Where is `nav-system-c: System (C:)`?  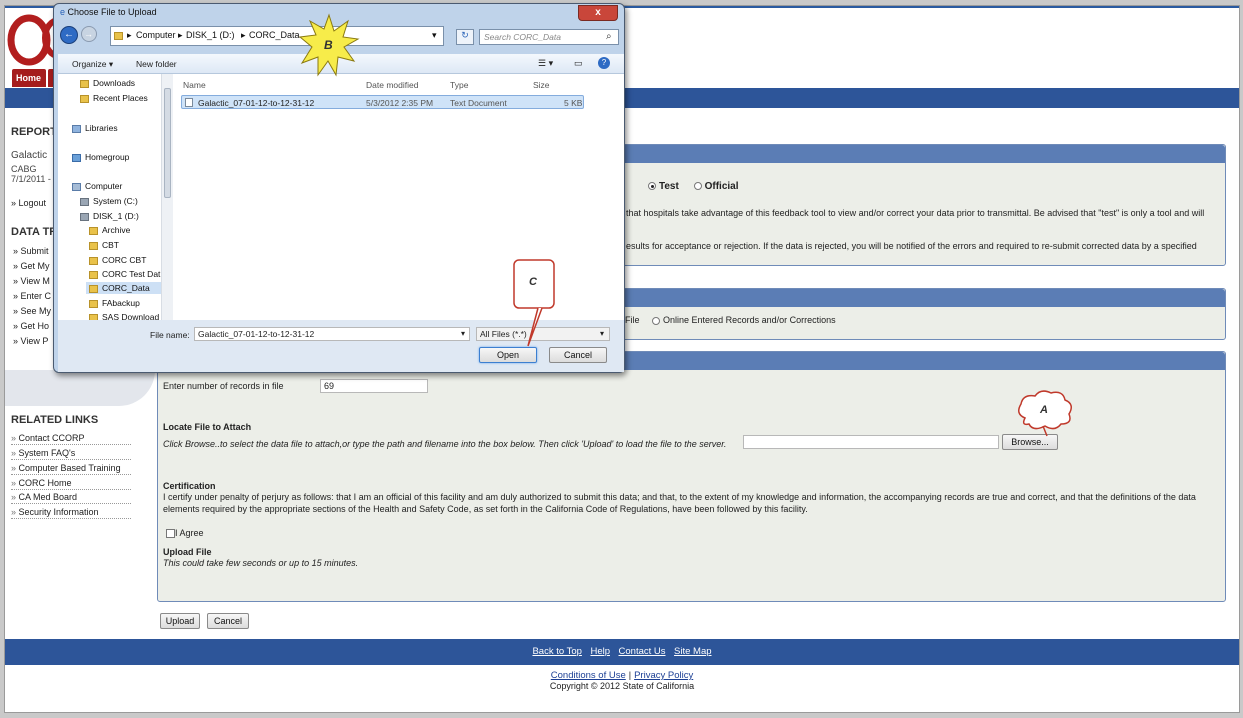 nav-system-c: System (C:) is located at coordinates (109, 201).